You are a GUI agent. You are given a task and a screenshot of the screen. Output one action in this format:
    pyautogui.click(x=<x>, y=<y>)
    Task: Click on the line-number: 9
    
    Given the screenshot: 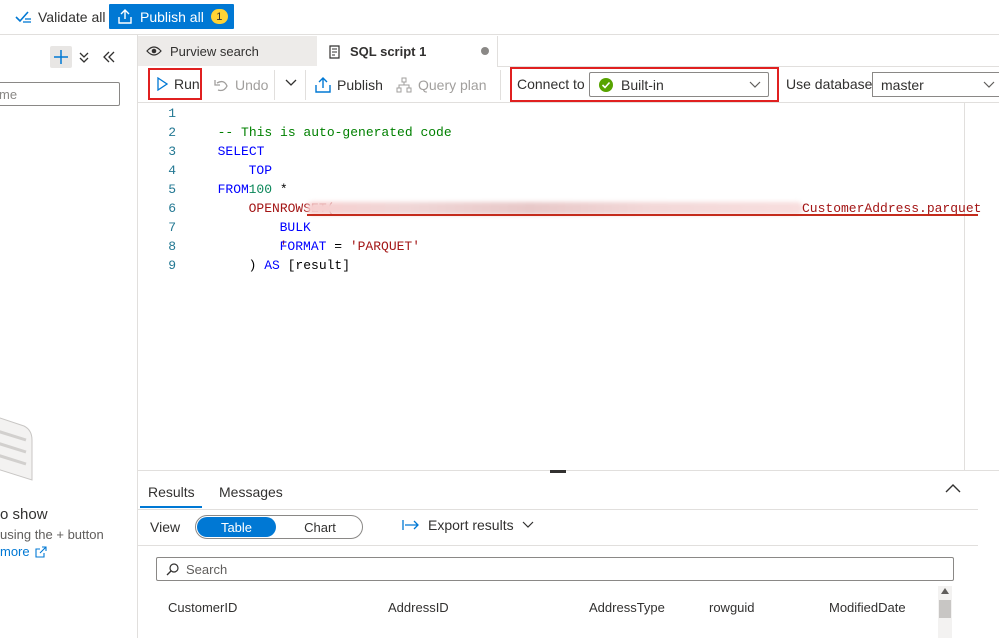 What is the action you would take?
    pyautogui.click(x=172, y=265)
    